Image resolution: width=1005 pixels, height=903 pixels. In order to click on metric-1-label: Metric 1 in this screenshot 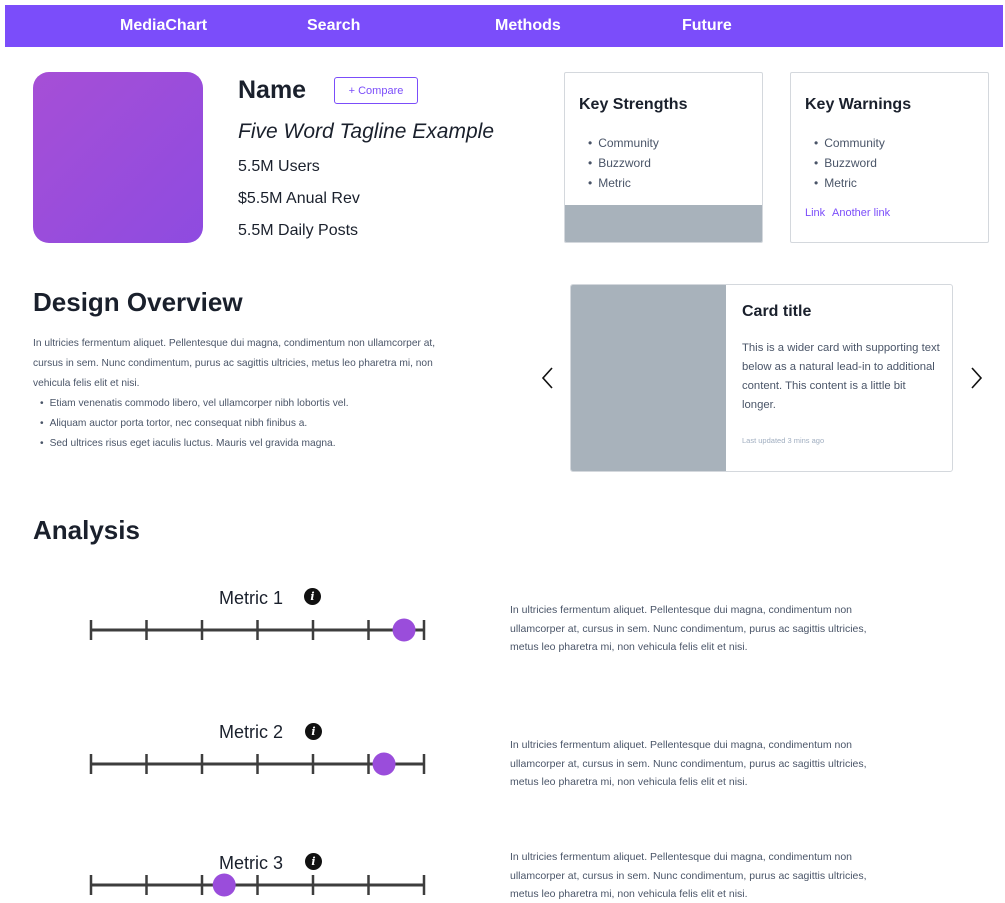, I will do `click(251, 598)`.